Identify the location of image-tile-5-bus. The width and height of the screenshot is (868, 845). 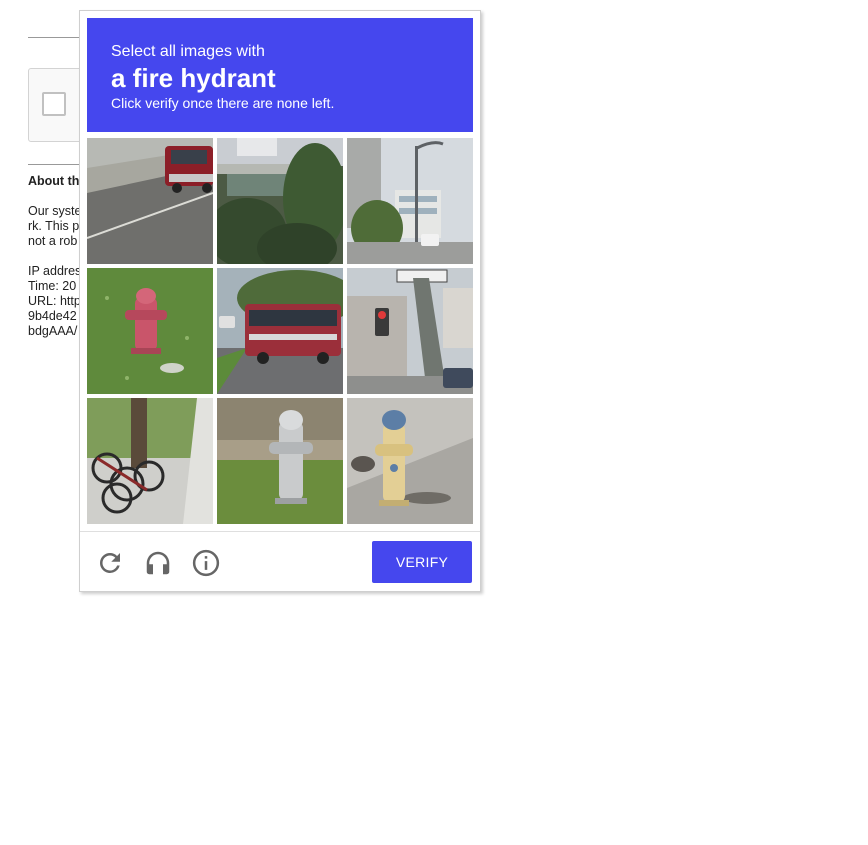
(280, 331).